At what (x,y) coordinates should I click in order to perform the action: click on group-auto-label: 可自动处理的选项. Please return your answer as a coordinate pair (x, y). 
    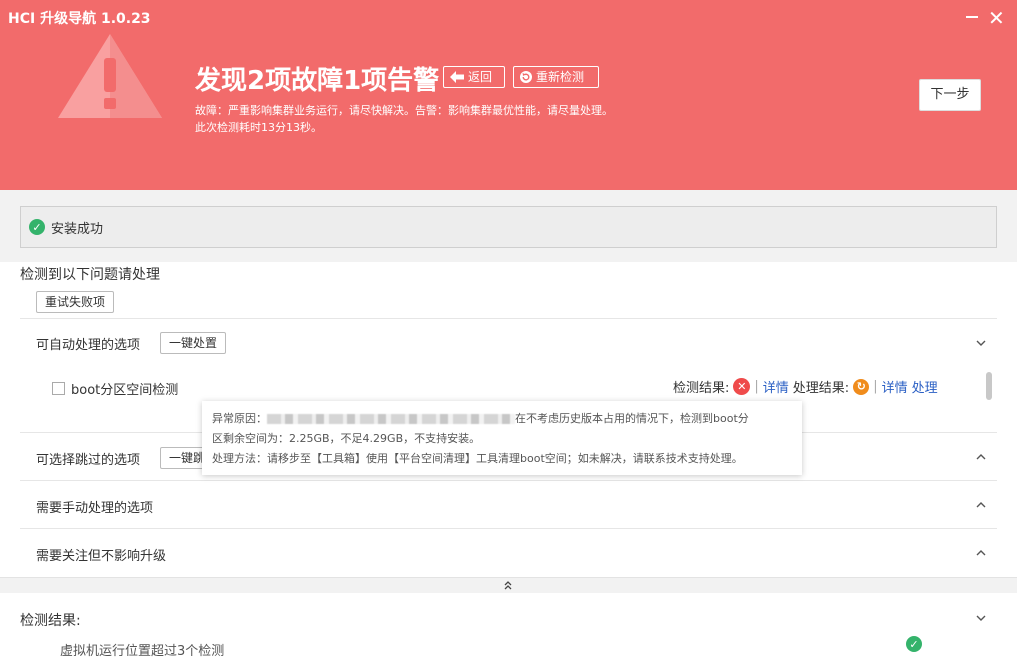
    Looking at the image, I should click on (88, 343).